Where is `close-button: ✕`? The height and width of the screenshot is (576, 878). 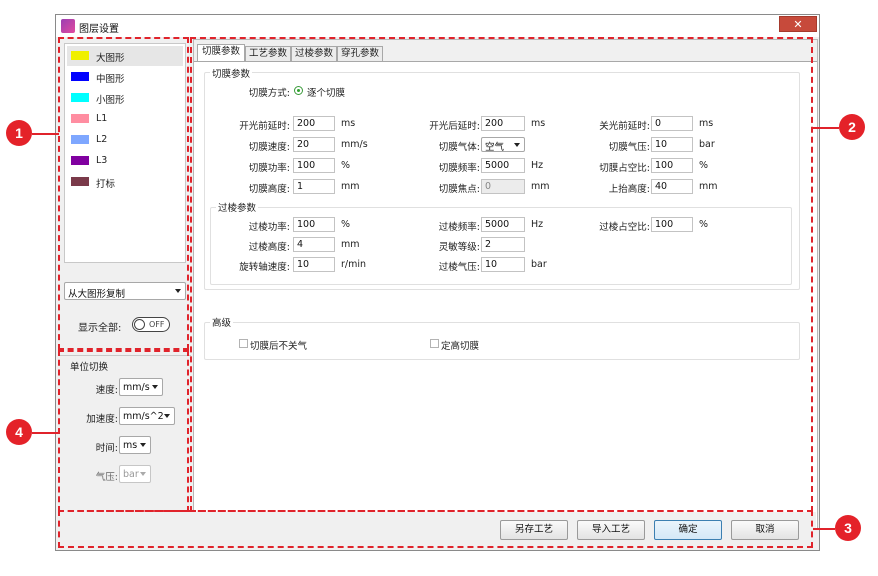 close-button: ✕ is located at coordinates (798, 24).